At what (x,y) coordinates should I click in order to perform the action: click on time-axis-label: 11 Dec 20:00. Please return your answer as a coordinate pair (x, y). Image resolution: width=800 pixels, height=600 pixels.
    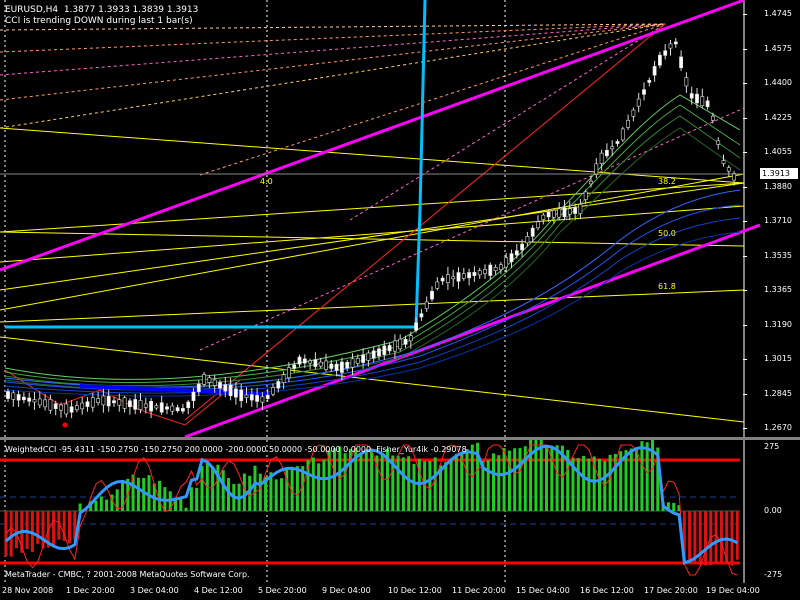
    Looking at the image, I should click on (479, 590).